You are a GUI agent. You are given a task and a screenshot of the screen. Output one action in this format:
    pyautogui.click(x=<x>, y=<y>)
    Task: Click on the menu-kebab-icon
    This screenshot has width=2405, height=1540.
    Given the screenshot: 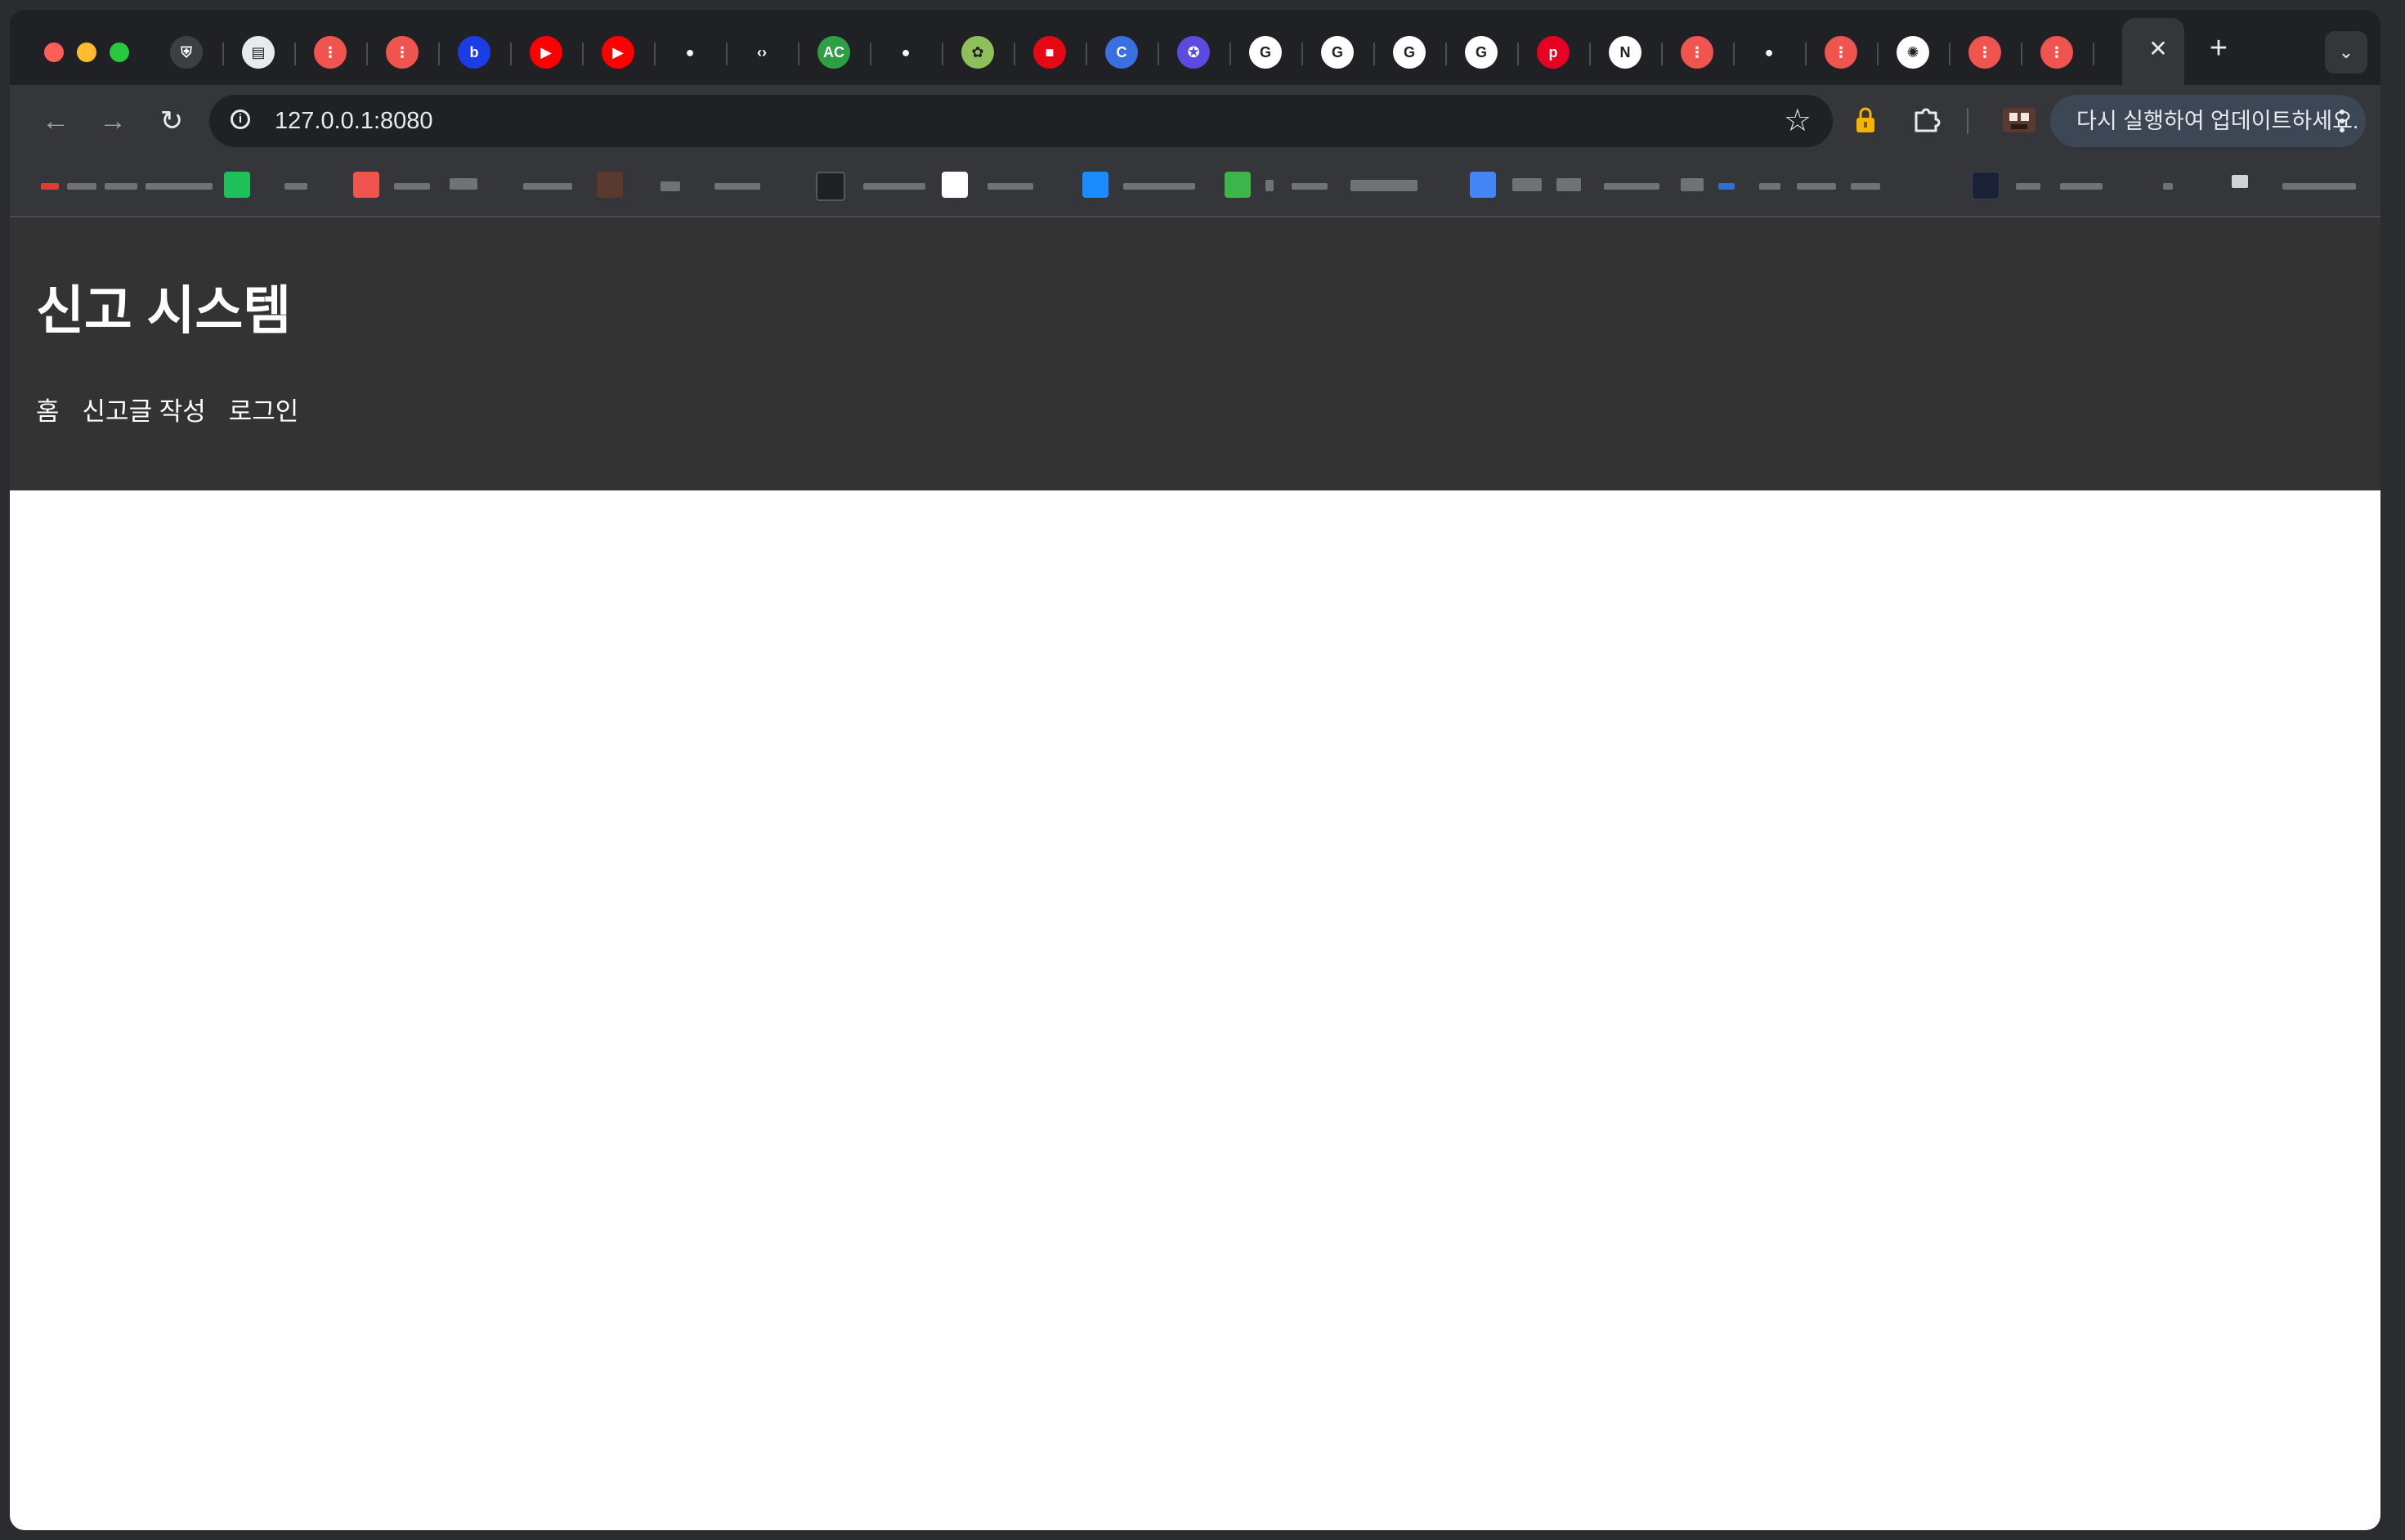 What is the action you would take?
    pyautogui.click(x=2342, y=124)
    